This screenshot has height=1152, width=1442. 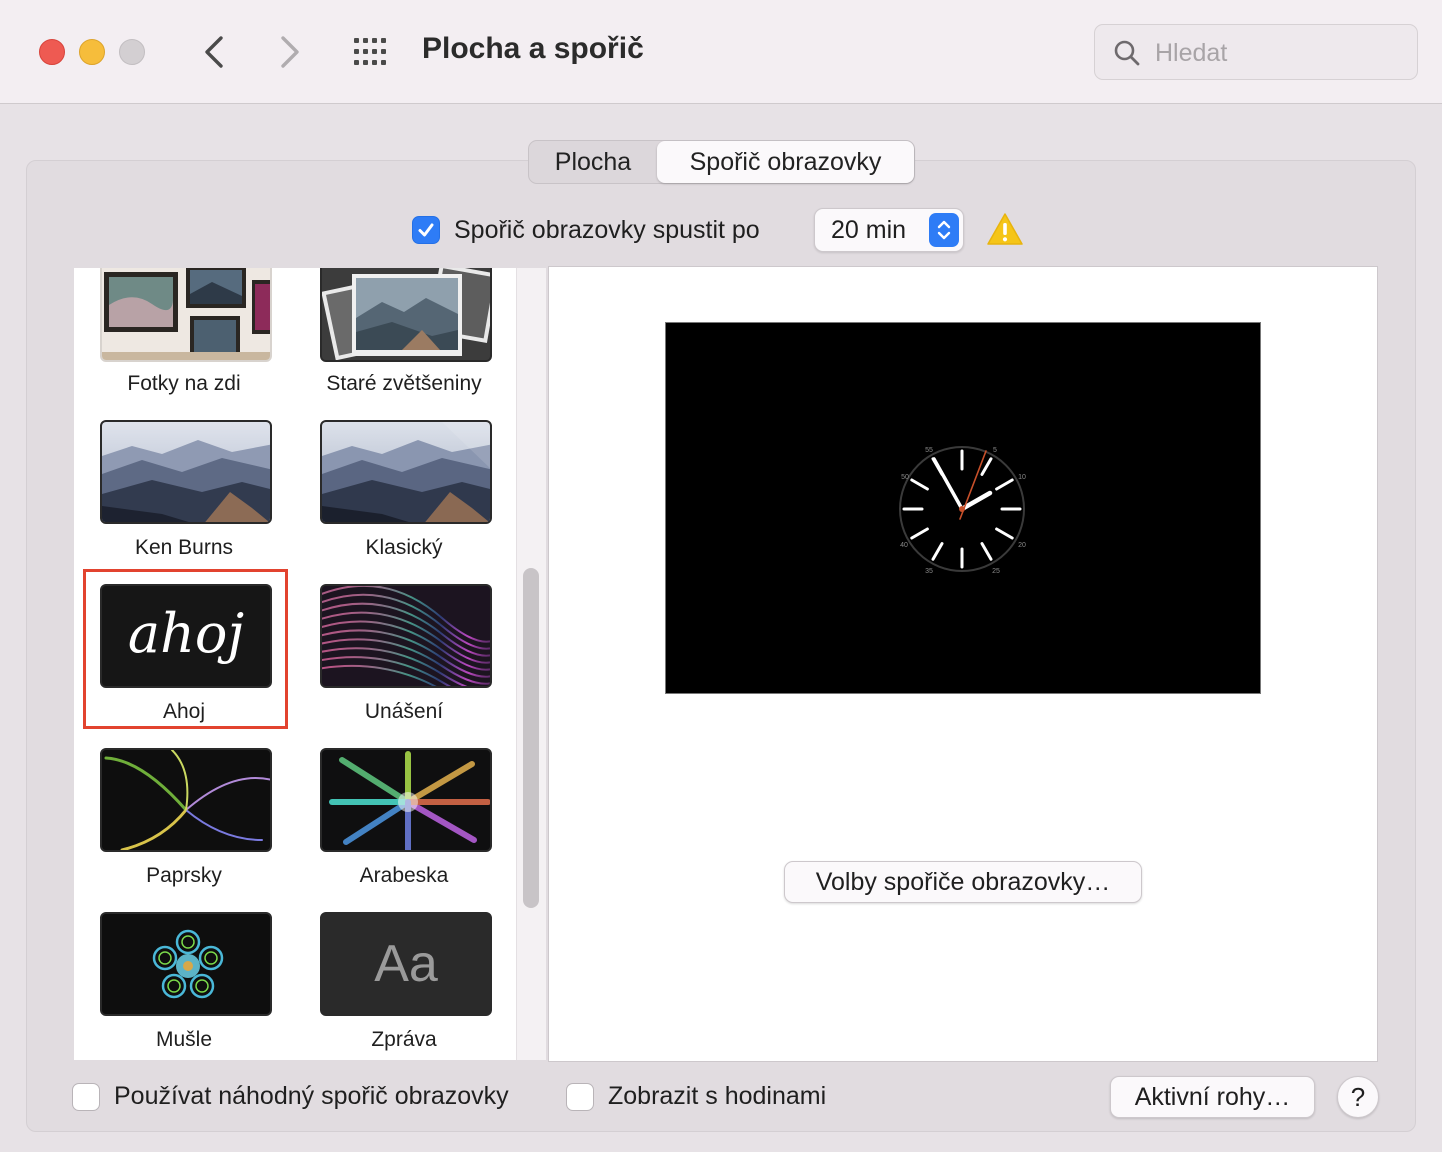 What do you see at coordinates (905, 477) in the screenshot?
I see `clock-label-50: 50` at bounding box center [905, 477].